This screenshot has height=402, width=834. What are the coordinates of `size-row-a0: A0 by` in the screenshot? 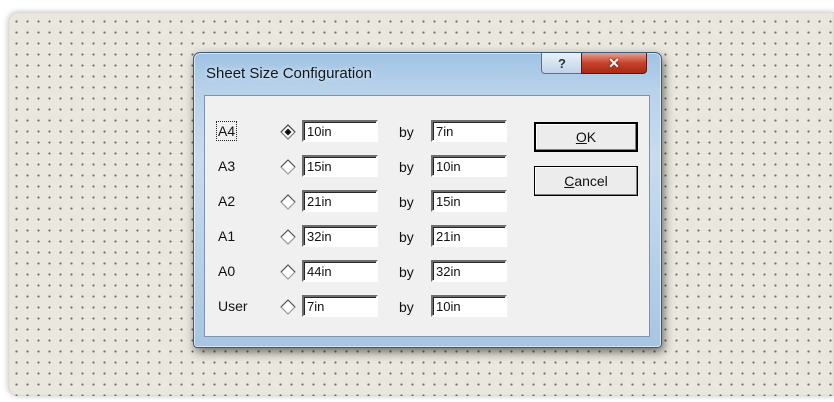 It's located at (365, 273).